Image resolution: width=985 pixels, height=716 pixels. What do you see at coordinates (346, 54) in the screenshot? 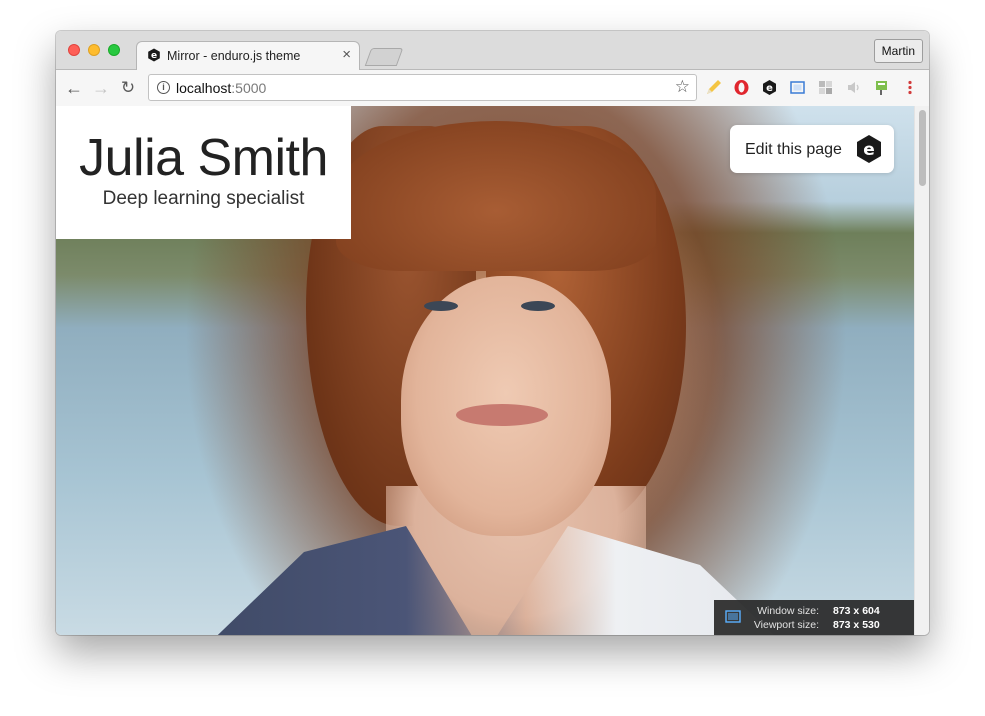
I see `tab-close-icon: ×` at bounding box center [346, 54].